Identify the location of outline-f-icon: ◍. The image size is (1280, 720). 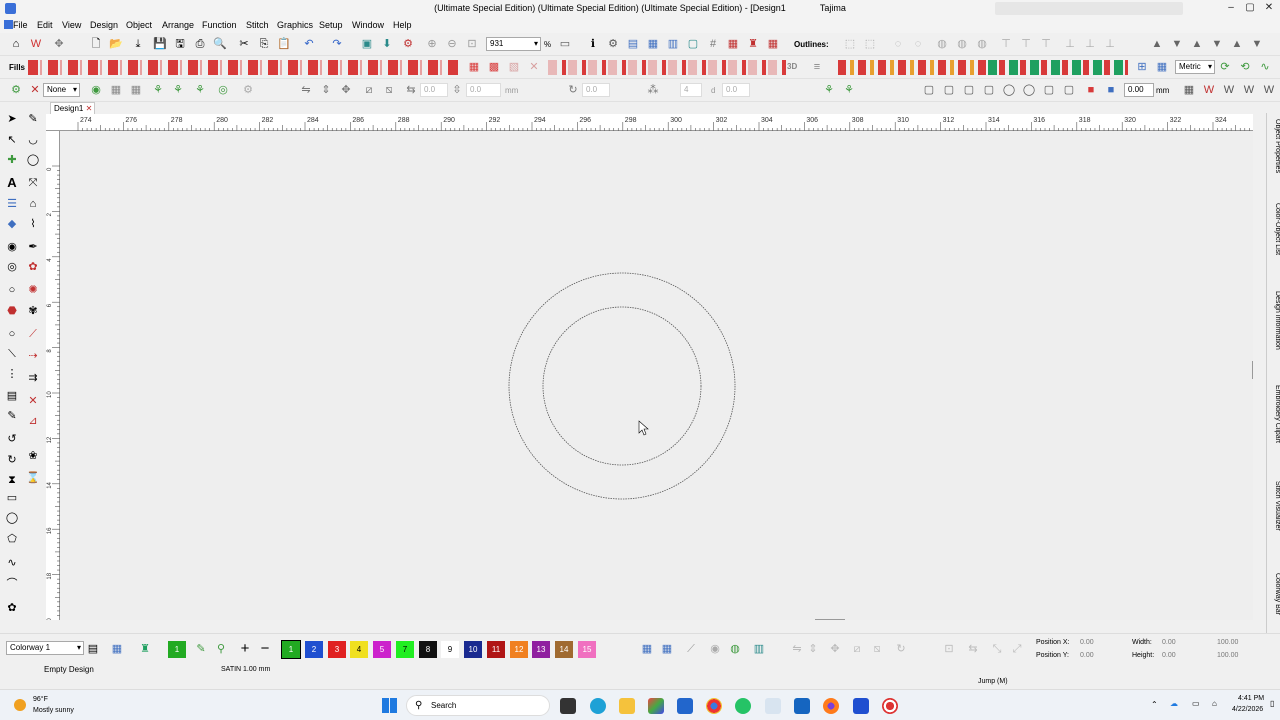
(962, 44).